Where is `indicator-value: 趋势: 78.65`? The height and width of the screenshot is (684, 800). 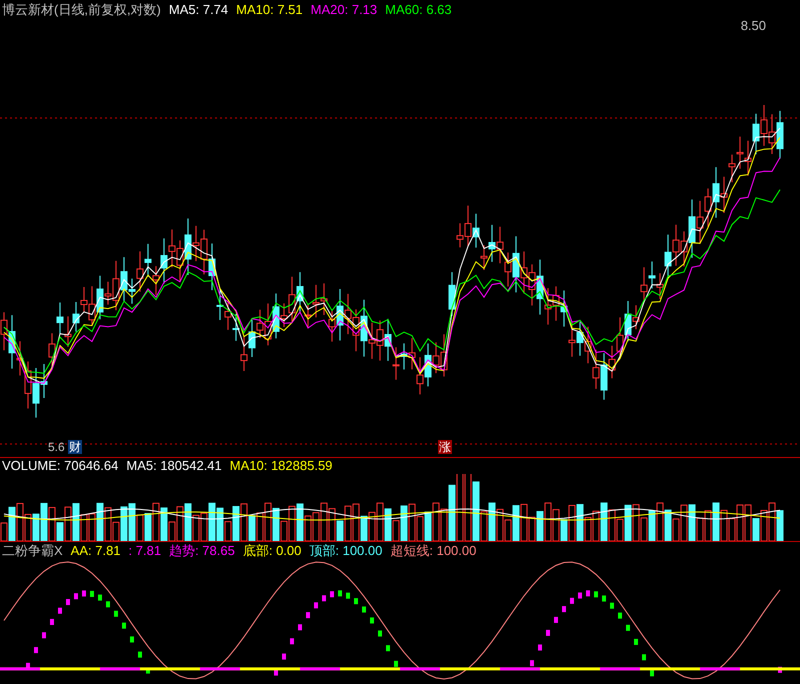 indicator-value: 趋势: 78.65 is located at coordinates (202, 551).